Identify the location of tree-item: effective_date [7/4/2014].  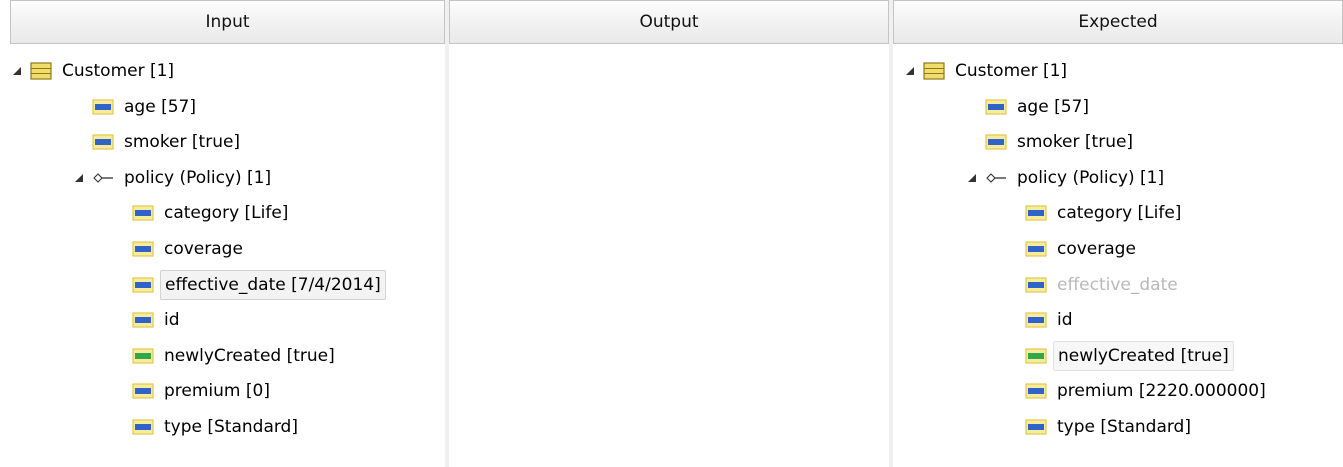
(259, 285).